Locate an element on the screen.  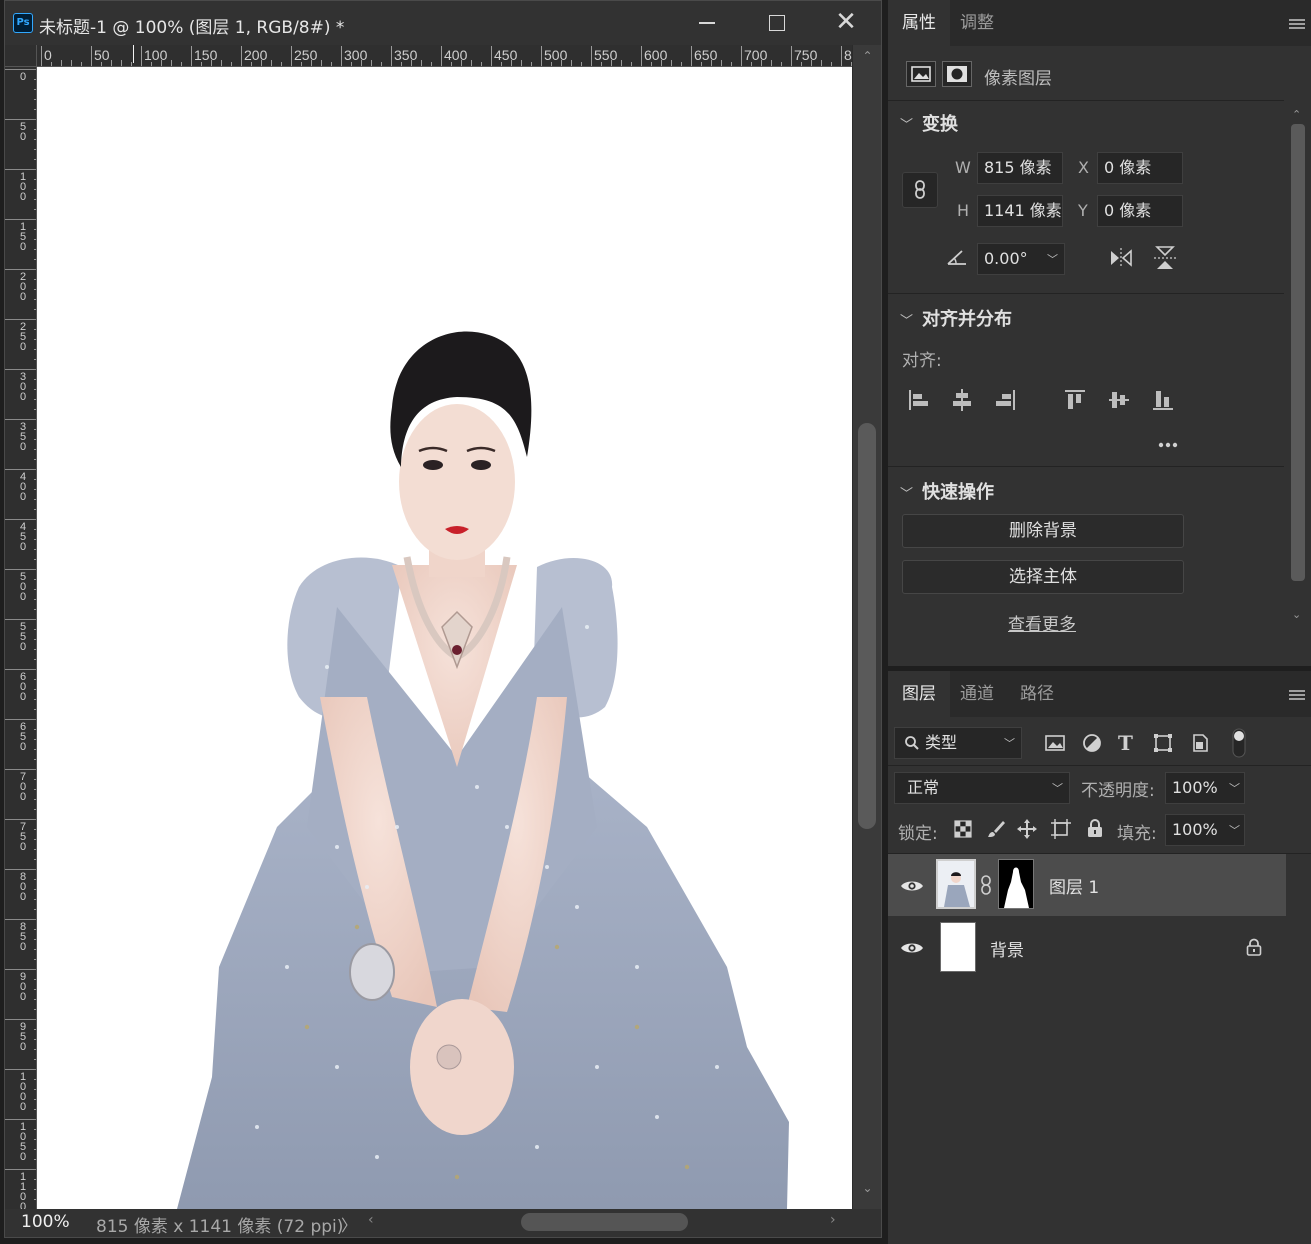
align-right-edges-icon is located at coordinates (1005, 402).